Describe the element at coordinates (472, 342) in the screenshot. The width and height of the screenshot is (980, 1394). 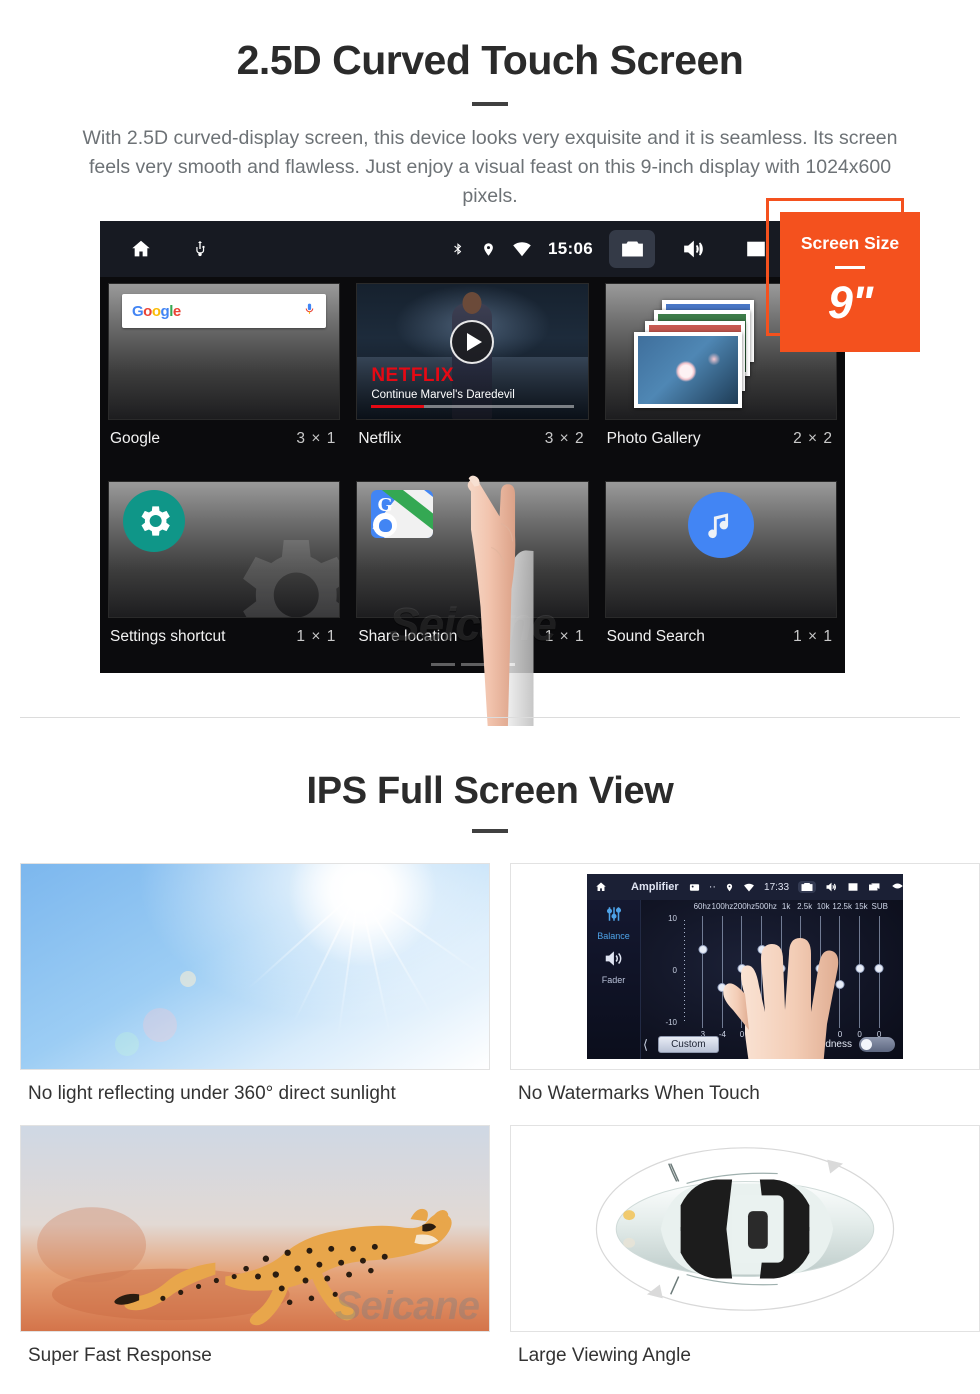
I see `play-icon` at that location.